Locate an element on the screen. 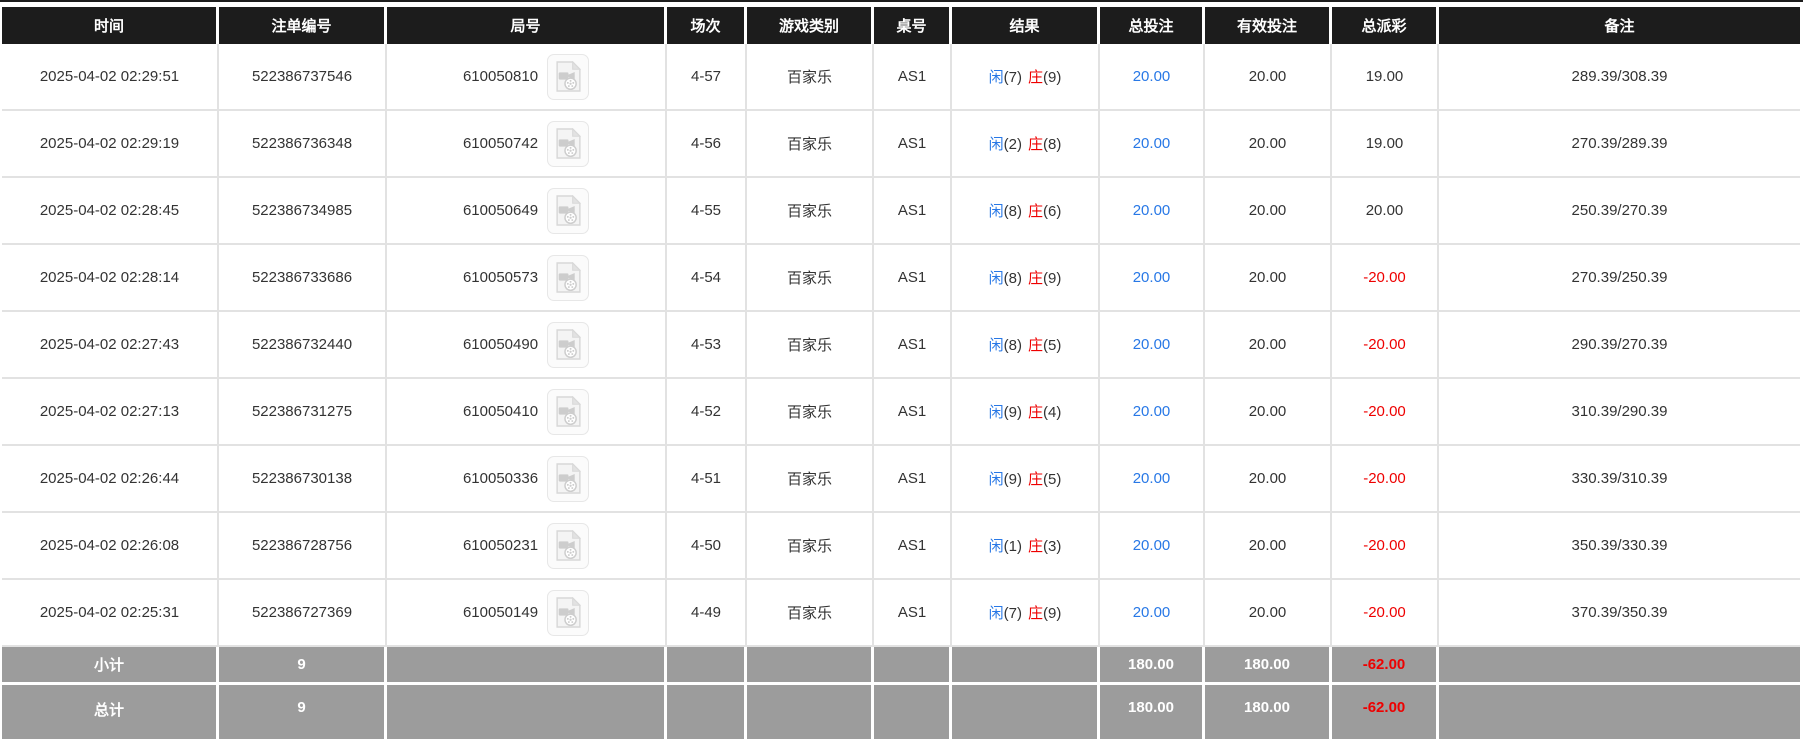  result-banker-score: (9) is located at coordinates (1052, 613).